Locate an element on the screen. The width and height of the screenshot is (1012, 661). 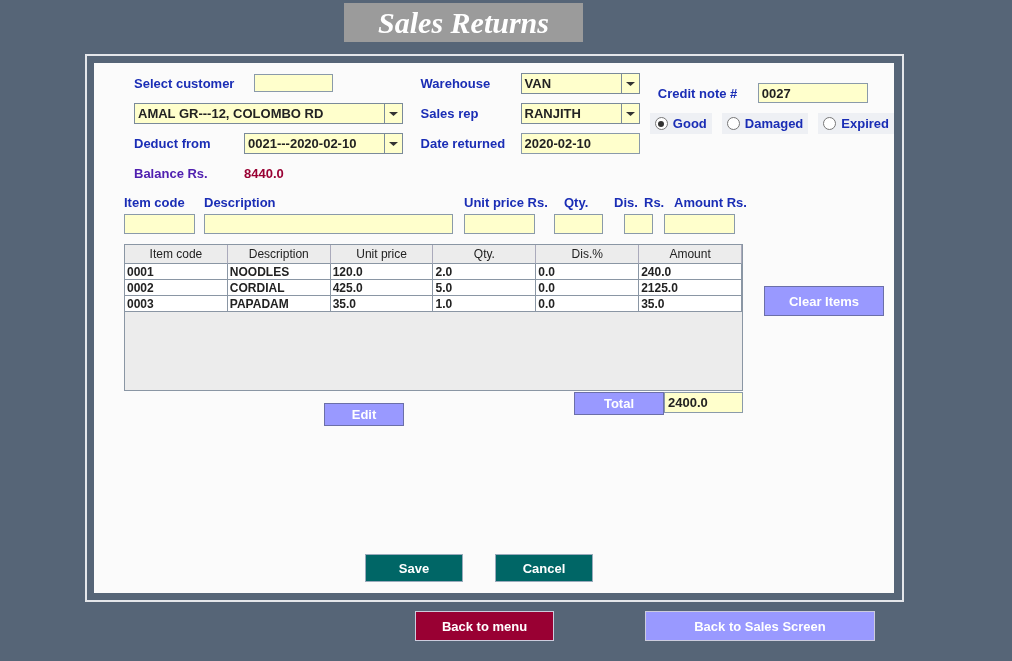
field-label: Sales rep is located at coordinates (450, 113).